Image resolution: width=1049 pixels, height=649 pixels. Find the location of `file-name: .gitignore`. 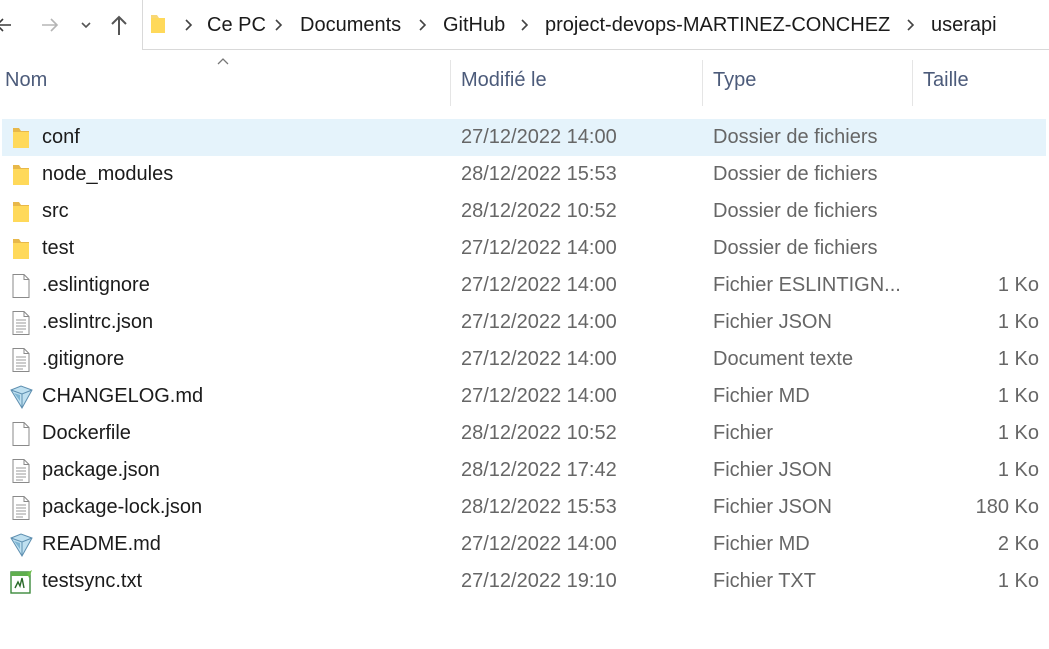

file-name: .gitignore is located at coordinates (83, 359).